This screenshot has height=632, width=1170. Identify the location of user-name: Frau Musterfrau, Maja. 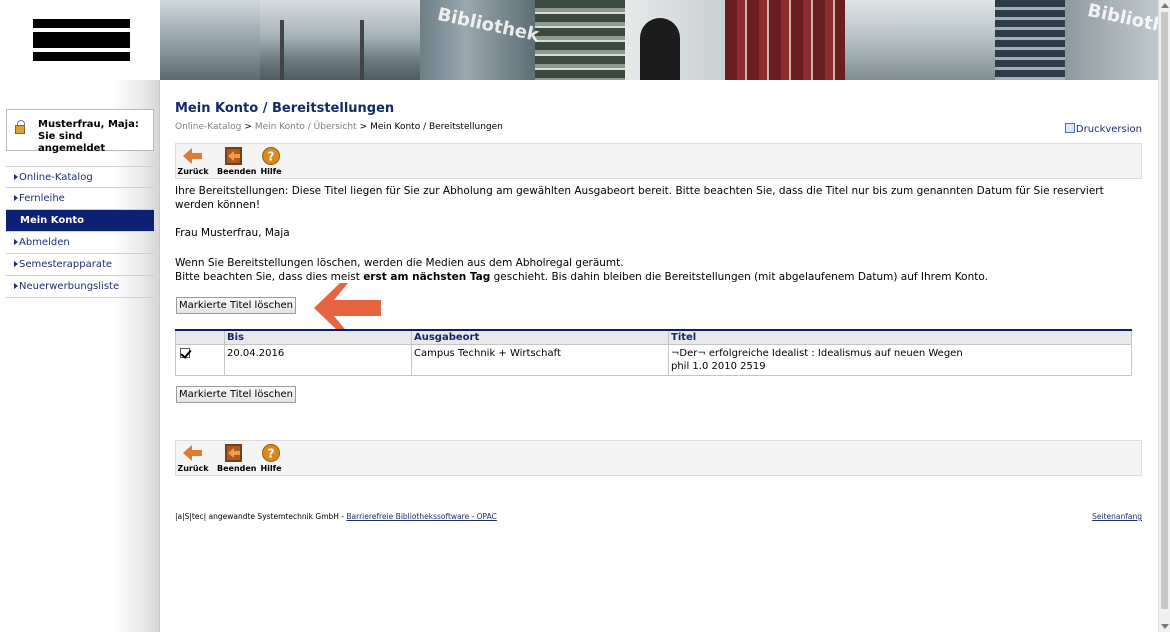
(232, 233).